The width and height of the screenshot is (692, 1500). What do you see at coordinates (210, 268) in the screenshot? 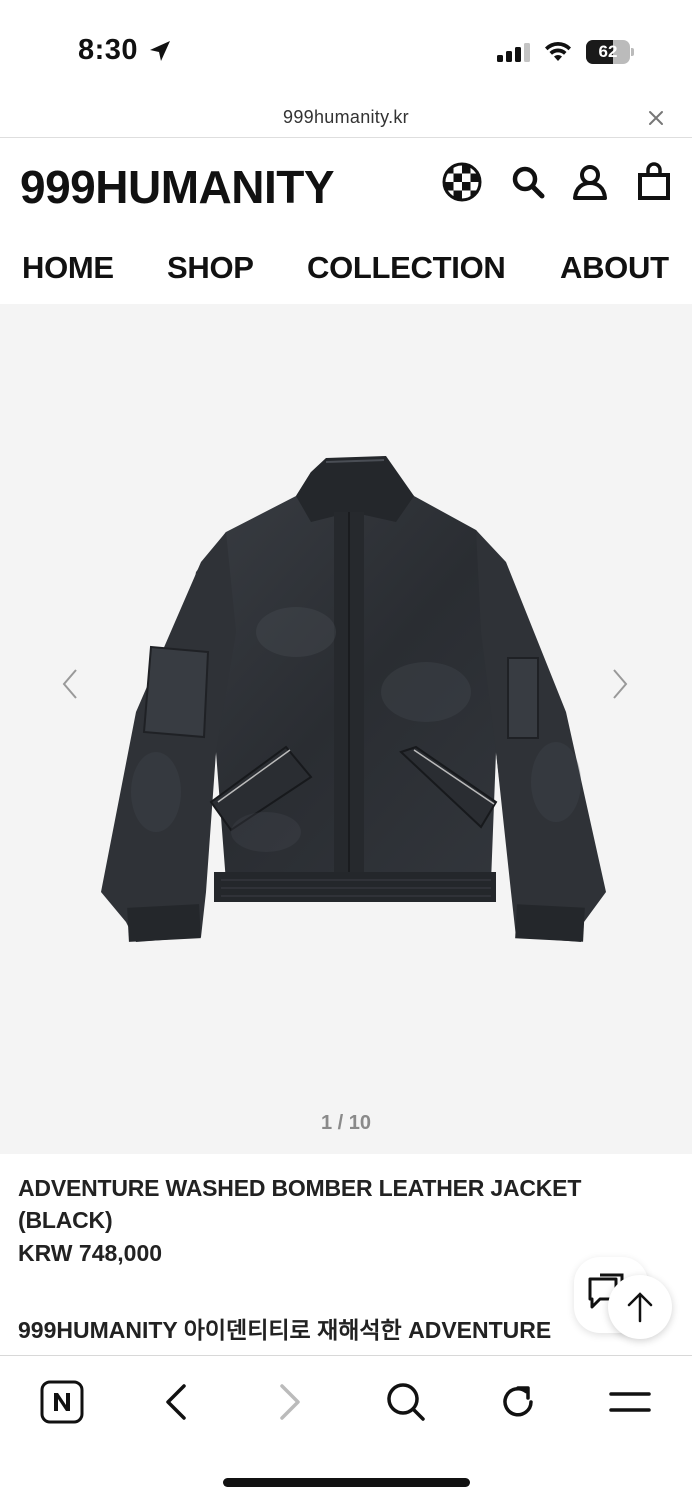
I see `nav-shop: SHOP` at bounding box center [210, 268].